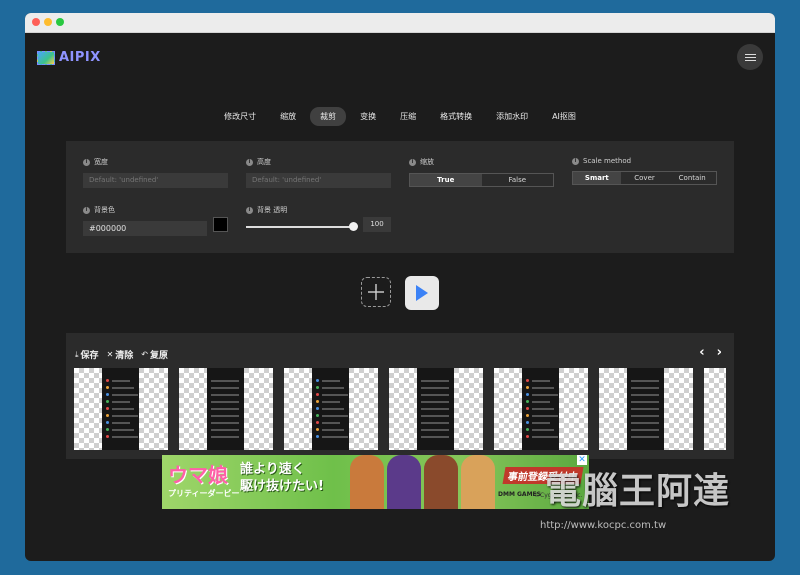  I want to click on tab-scale: 缩放, so click(288, 116).